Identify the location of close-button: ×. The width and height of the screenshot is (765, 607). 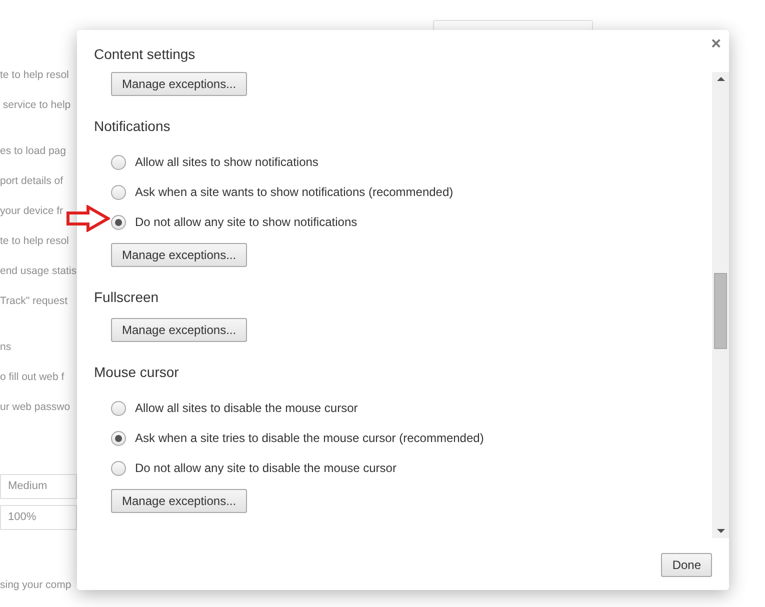
(716, 43).